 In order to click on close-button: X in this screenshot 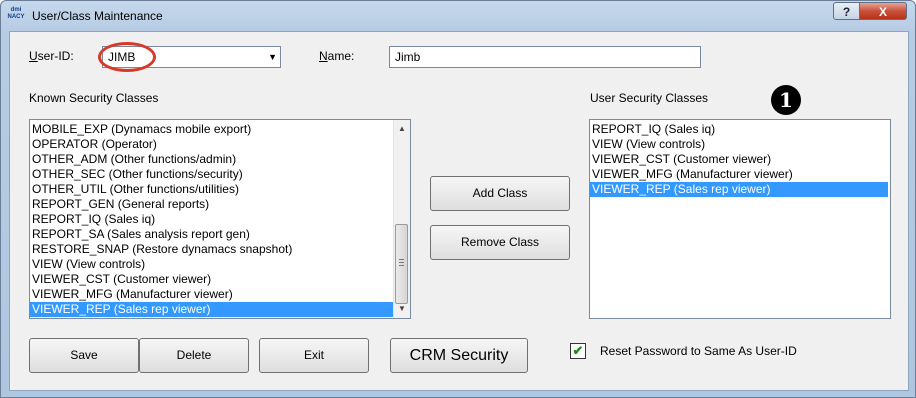, I will do `click(883, 11)`.